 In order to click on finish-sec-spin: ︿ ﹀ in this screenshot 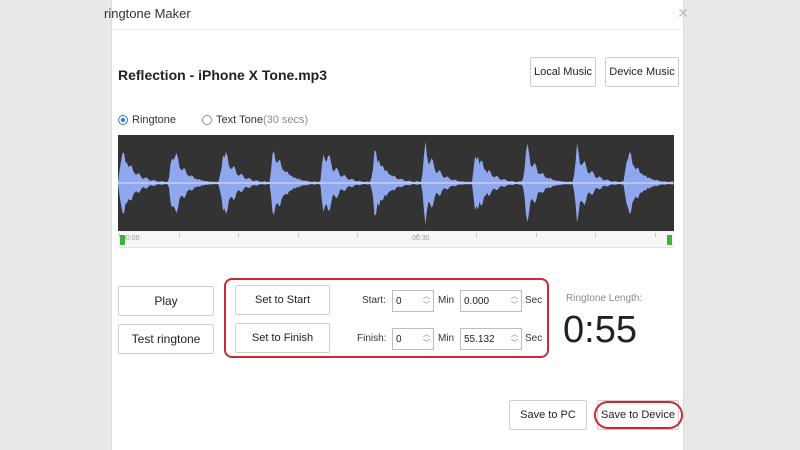, I will do `click(514, 339)`.